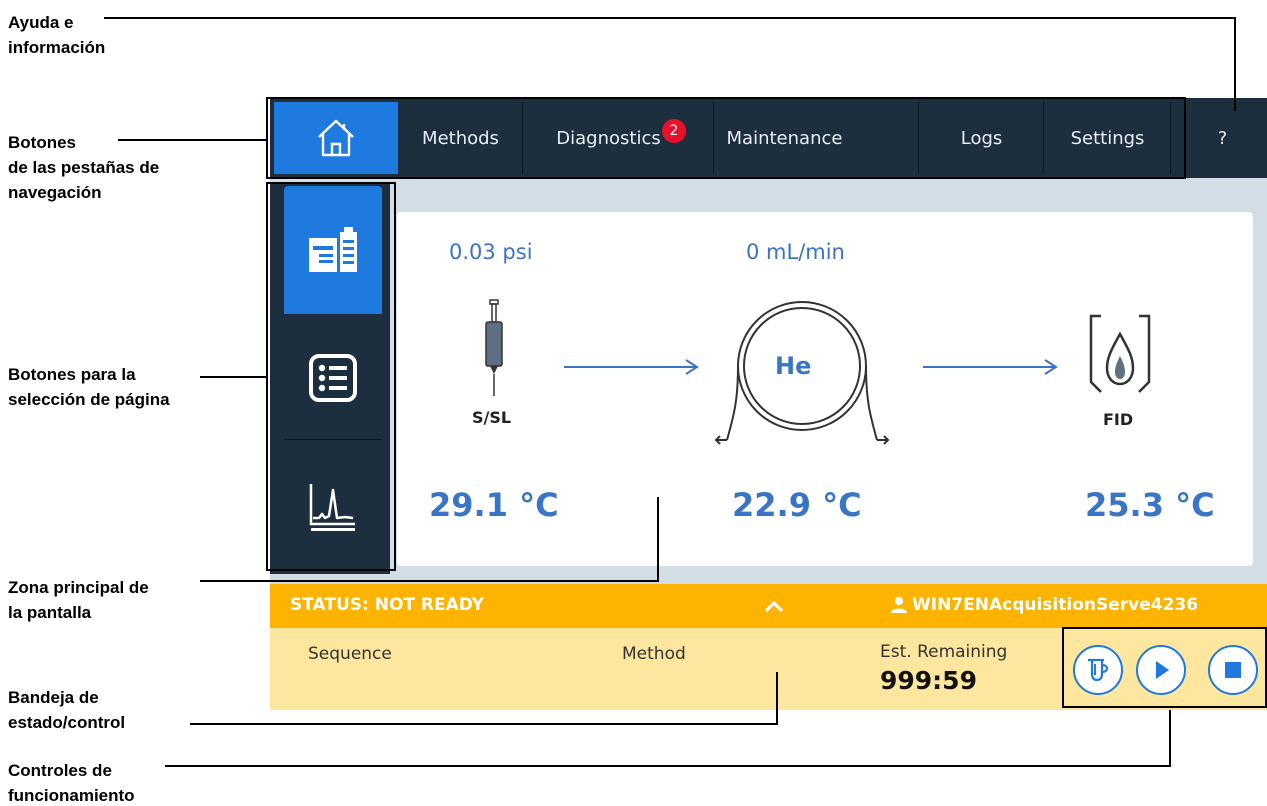 The height and width of the screenshot is (806, 1267). Describe the element at coordinates (57, 35) in the screenshot. I see `callout-help-info: Ayuda e información` at that location.